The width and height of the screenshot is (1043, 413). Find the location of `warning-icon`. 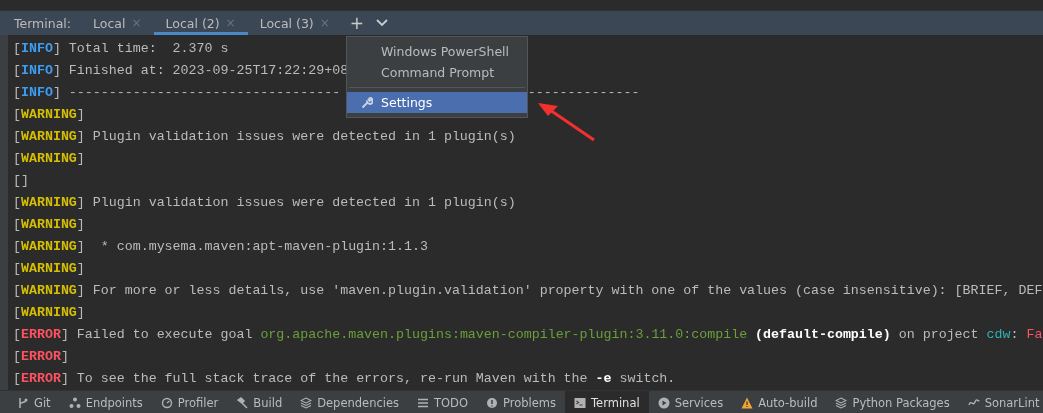

warning-icon is located at coordinates (747, 402).